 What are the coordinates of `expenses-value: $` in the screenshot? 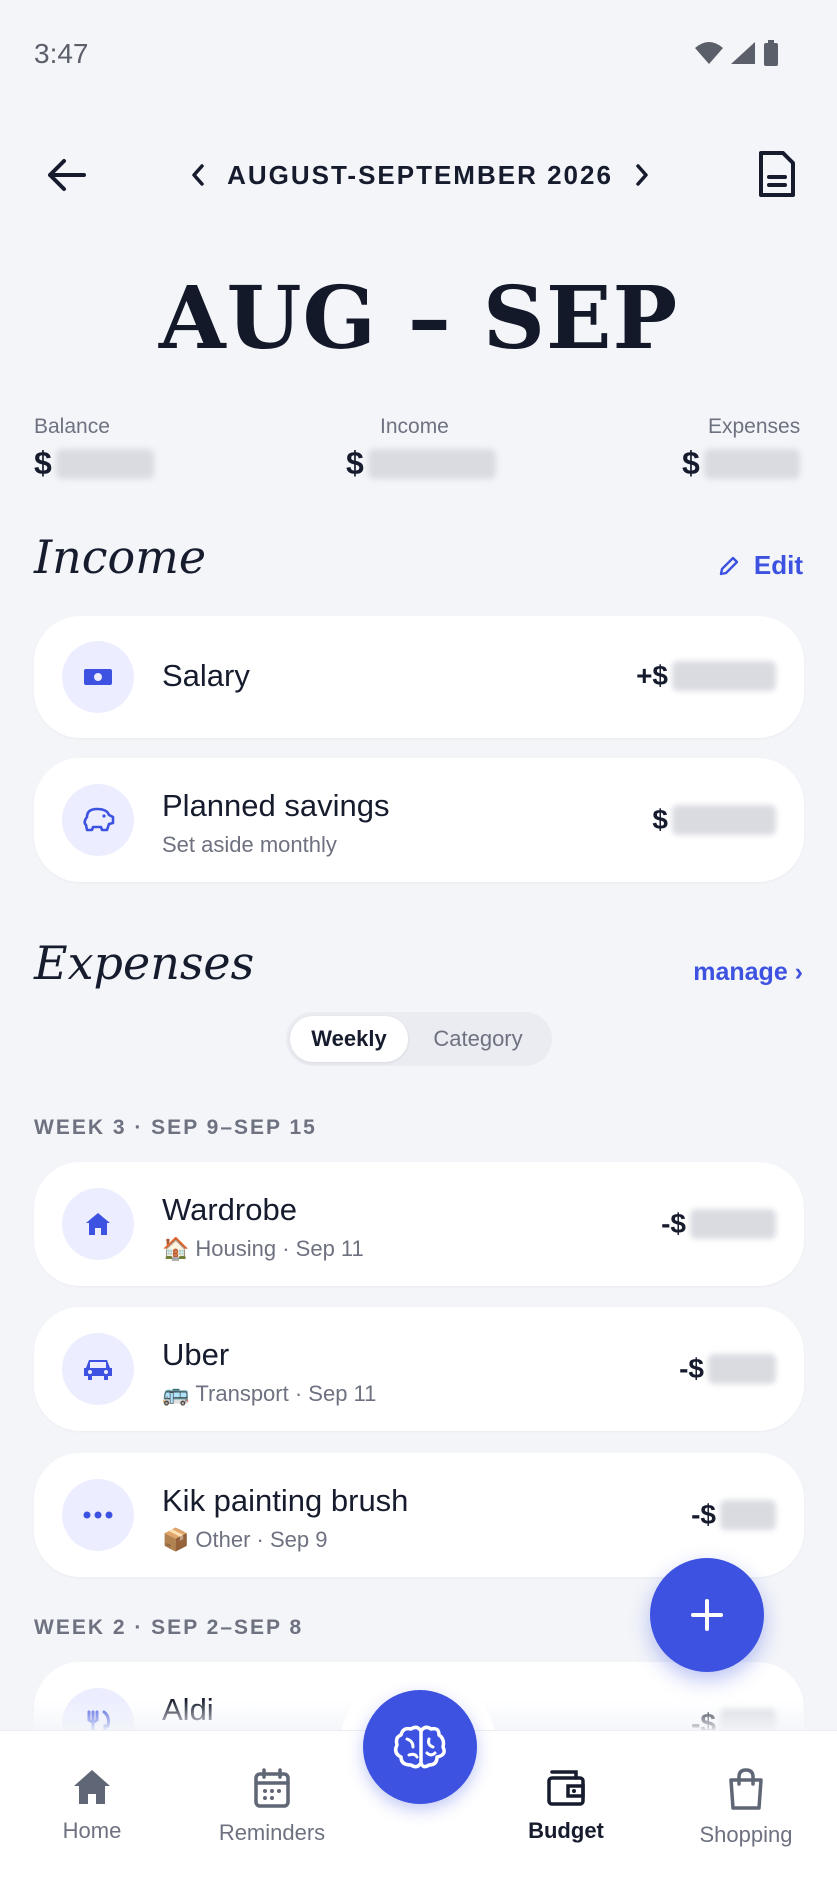 It's located at (741, 463).